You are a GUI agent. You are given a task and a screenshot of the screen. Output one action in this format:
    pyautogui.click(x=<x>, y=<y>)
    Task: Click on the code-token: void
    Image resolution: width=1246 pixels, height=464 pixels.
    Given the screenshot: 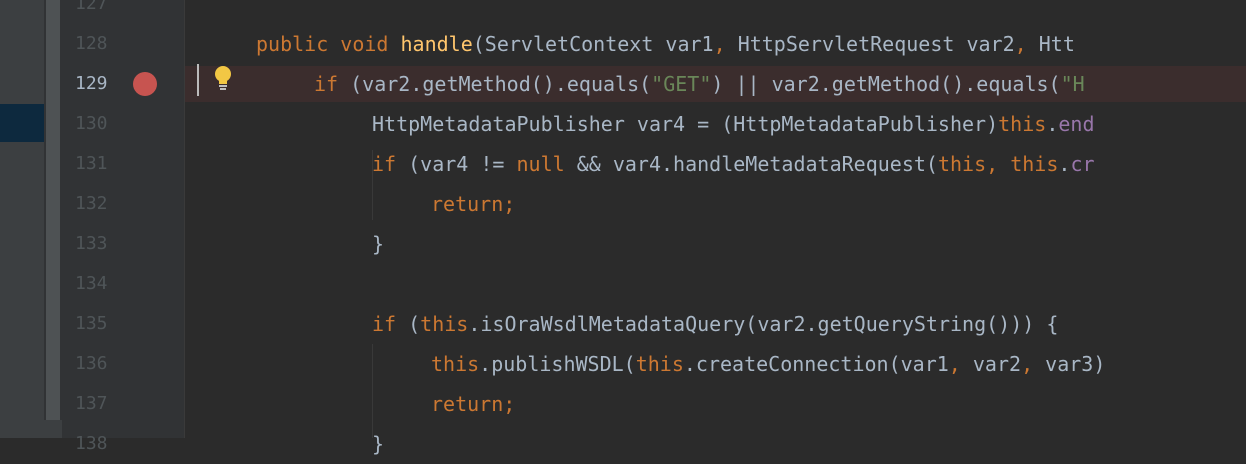 What is the action you would take?
    pyautogui.click(x=370, y=44)
    